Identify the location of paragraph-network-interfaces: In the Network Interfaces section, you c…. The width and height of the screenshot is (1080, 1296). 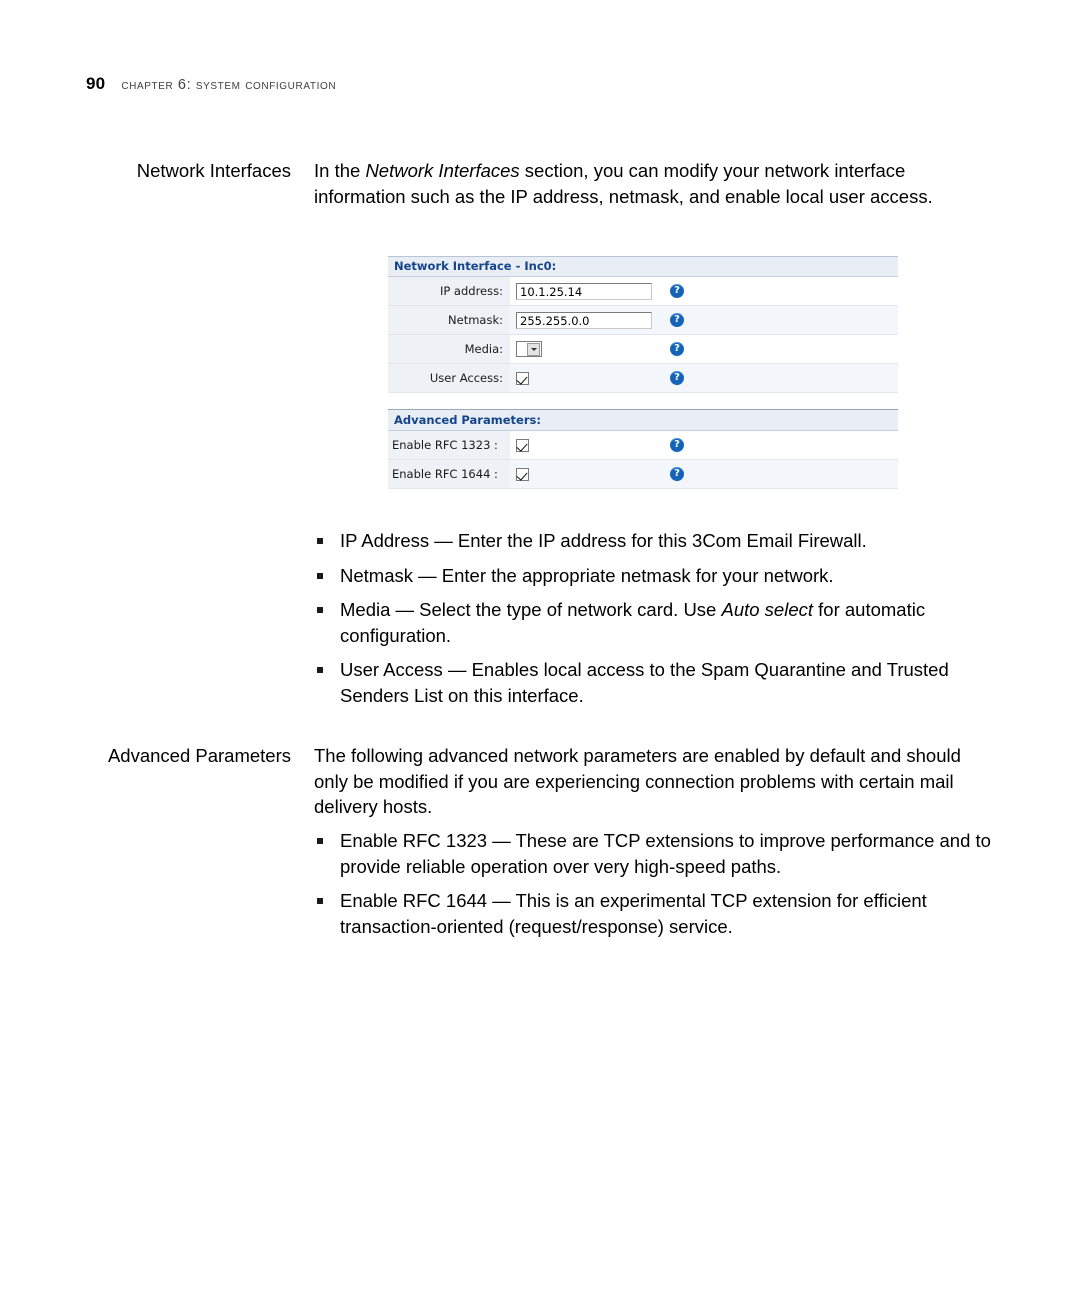
(650, 183).